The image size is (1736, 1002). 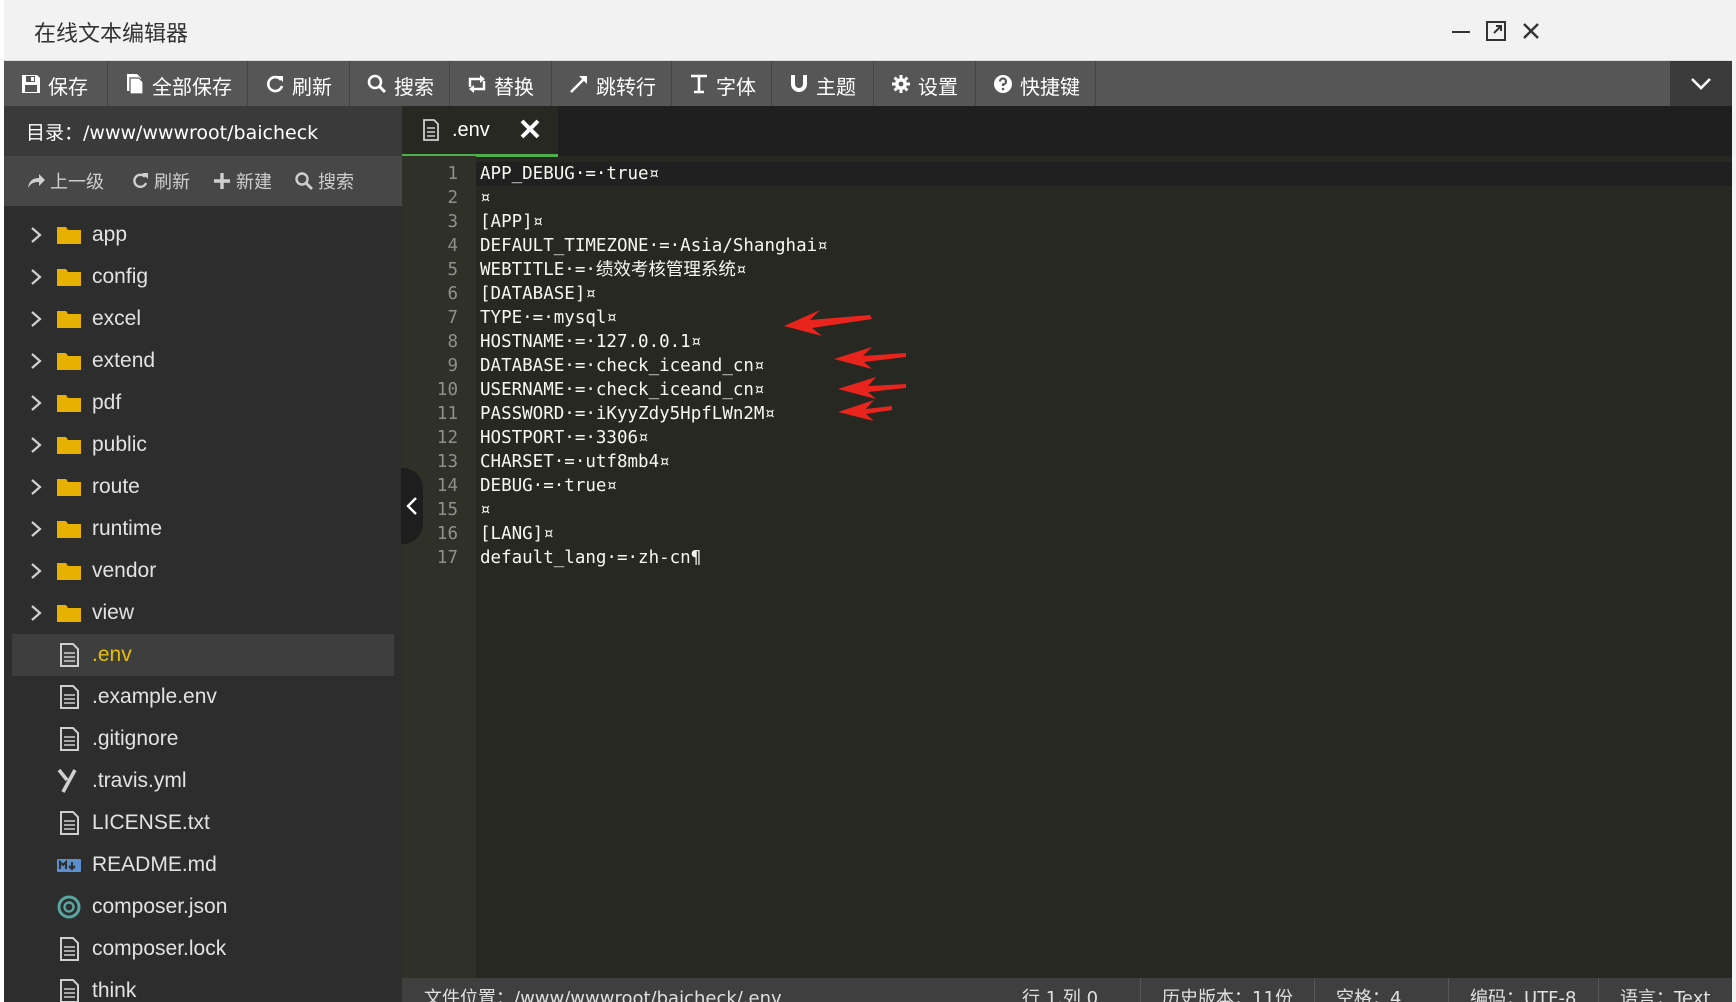 I want to click on code-line: 13 CHARSET·=·utf8mb4¤, so click(x=1067, y=462).